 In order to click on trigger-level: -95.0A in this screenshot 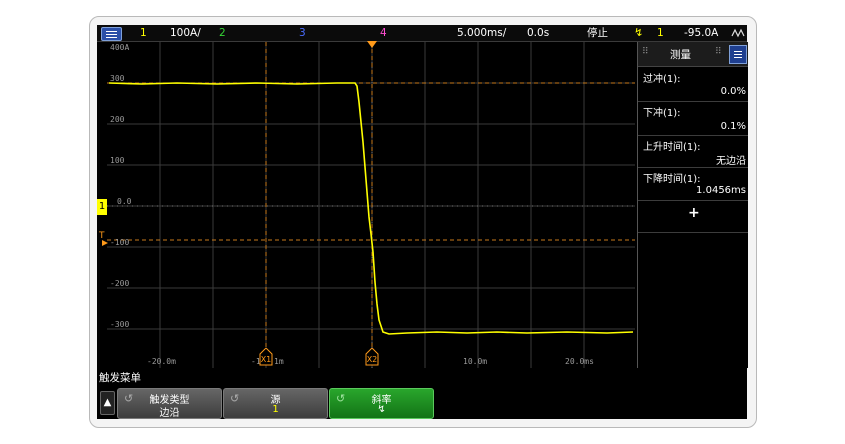, I will do `click(701, 33)`.